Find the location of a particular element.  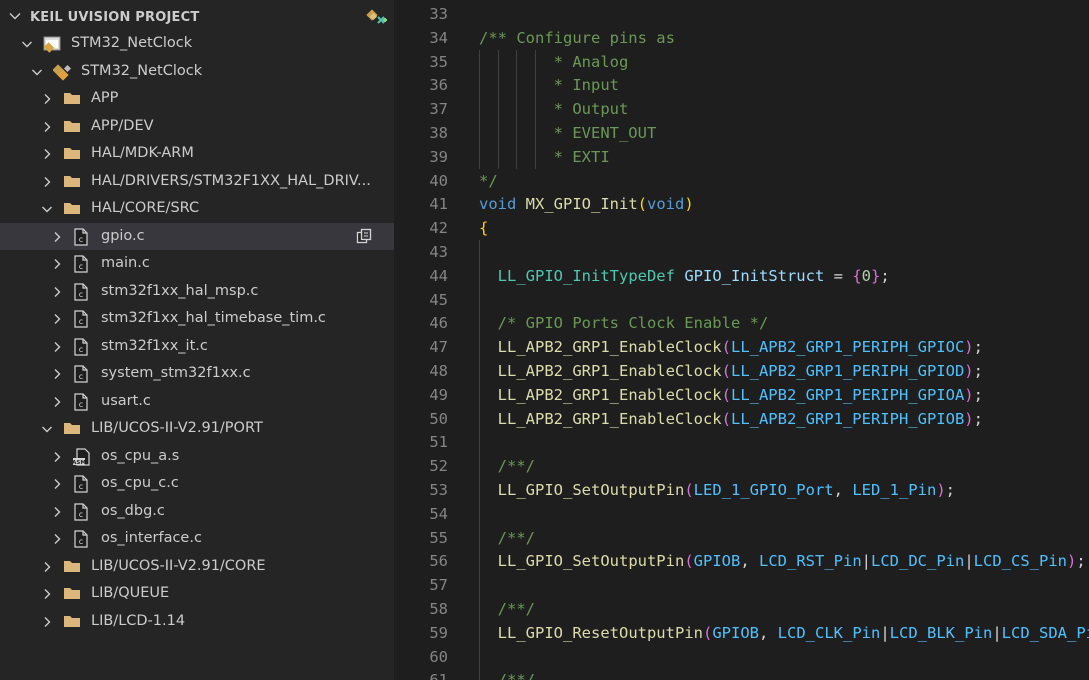

code-token: LL_GPIO_InitTypeDef is located at coordinates (586, 275).